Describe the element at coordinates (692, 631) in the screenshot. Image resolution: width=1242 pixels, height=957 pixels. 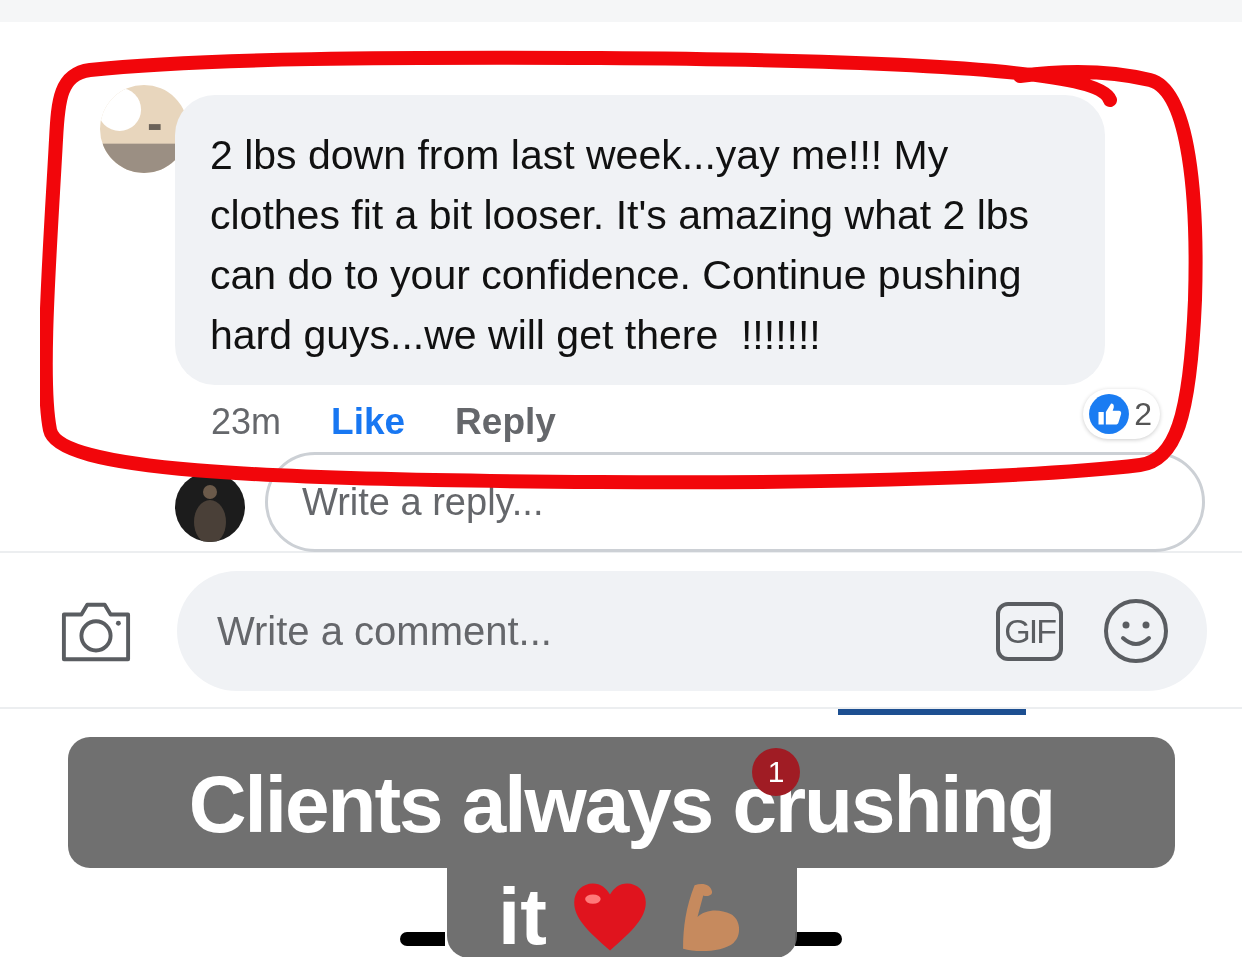
I see `comment-field: Write a comment... GIF` at that location.